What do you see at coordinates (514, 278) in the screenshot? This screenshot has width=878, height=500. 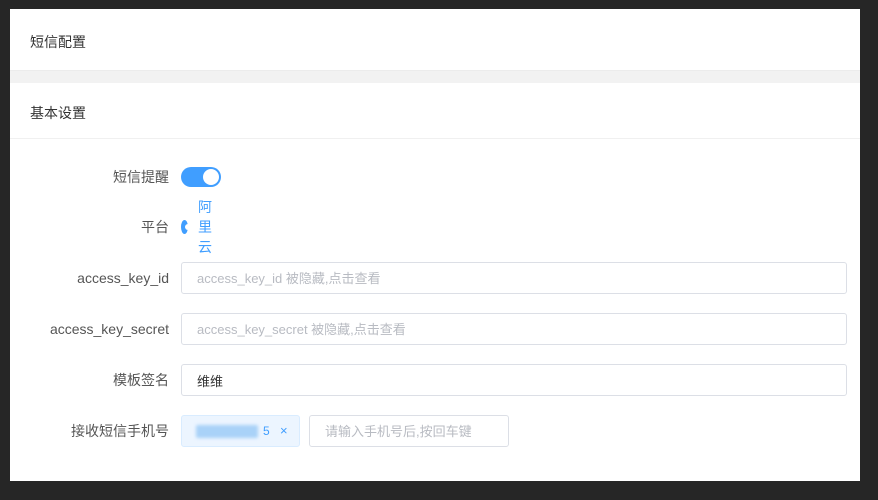 I see `access-key-id-input` at bounding box center [514, 278].